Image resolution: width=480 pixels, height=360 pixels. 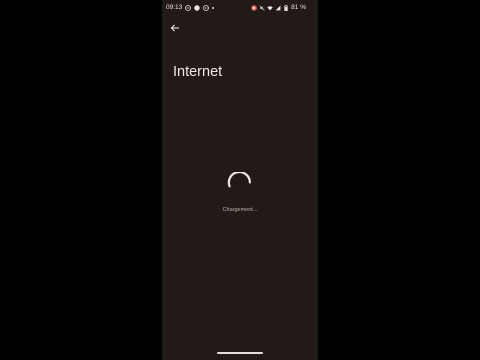 I want to click on status-bar: 09:13 81 %, so click(x=240, y=8).